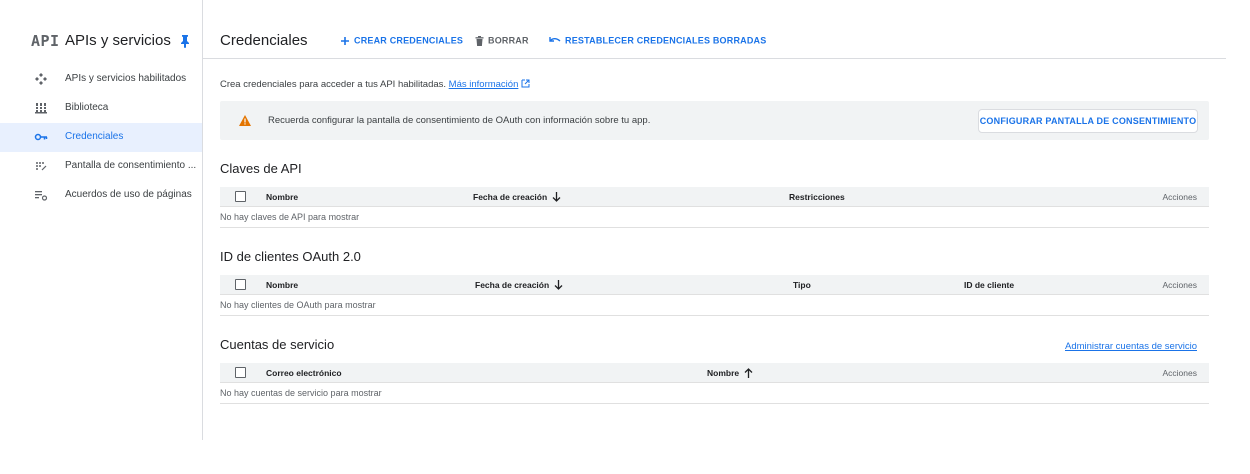 The width and height of the screenshot is (1250, 474). Describe the element at coordinates (126, 78) in the screenshot. I see `sidebar-item-label: APIs y servicios habilitados` at that location.